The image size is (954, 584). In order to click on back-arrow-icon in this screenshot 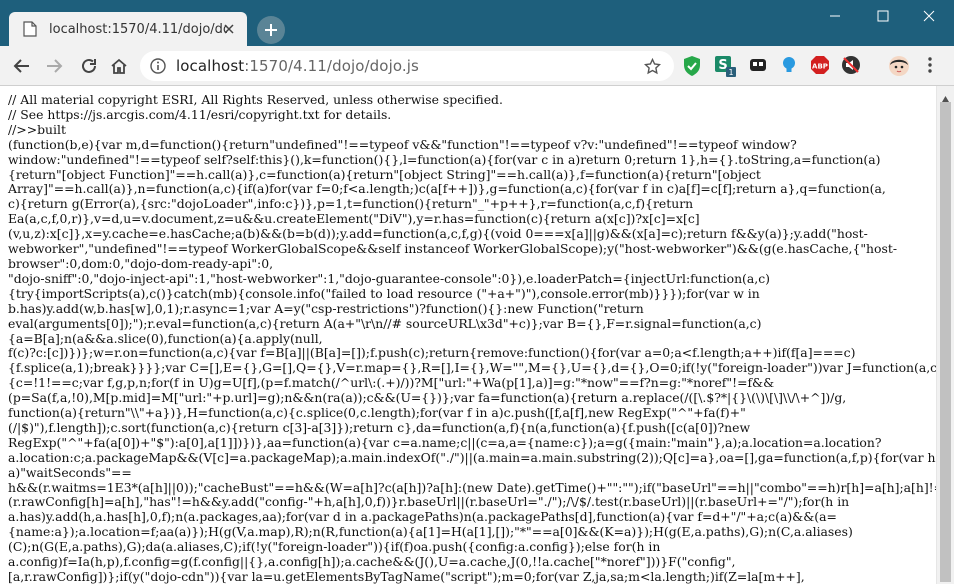, I will do `click(21, 66)`.